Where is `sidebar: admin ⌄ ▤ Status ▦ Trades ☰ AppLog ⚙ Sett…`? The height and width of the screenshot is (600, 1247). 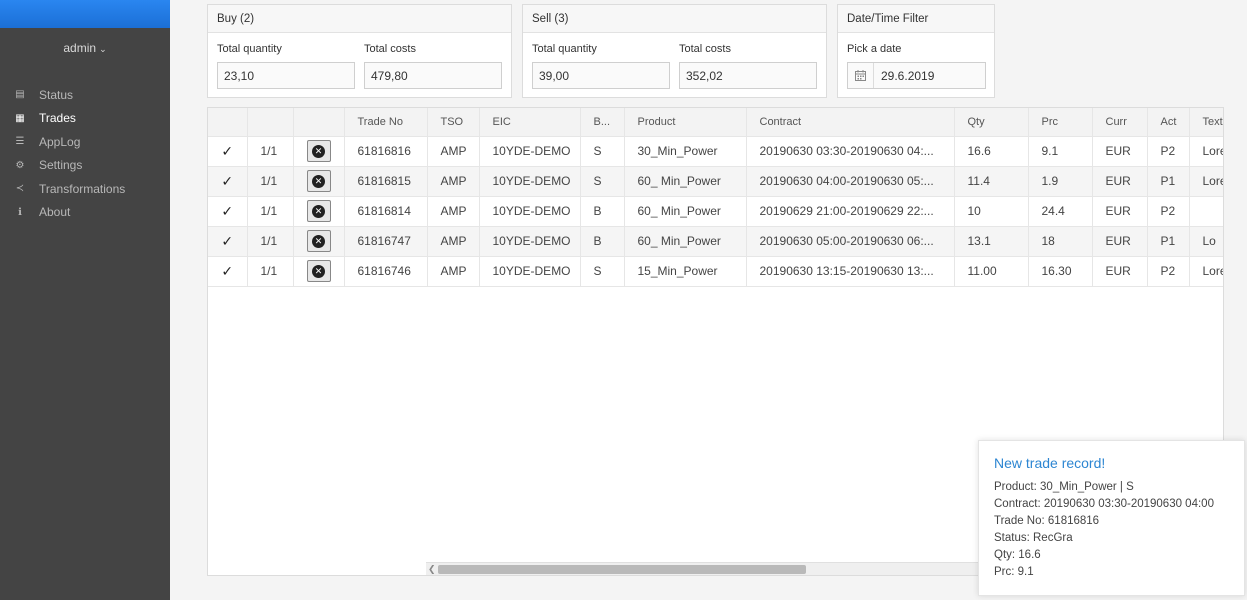 sidebar: admin ⌄ ▤ Status ▦ Trades ☰ AppLog ⚙ Sett… is located at coordinates (85, 300).